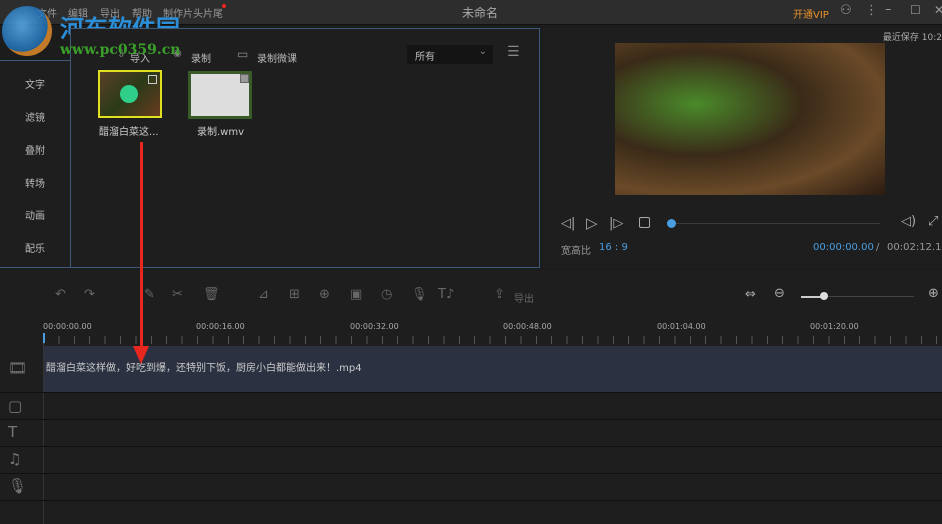 The height and width of the screenshot is (524, 942). I want to click on current-time: 00:00:00.00, so click(843, 247).